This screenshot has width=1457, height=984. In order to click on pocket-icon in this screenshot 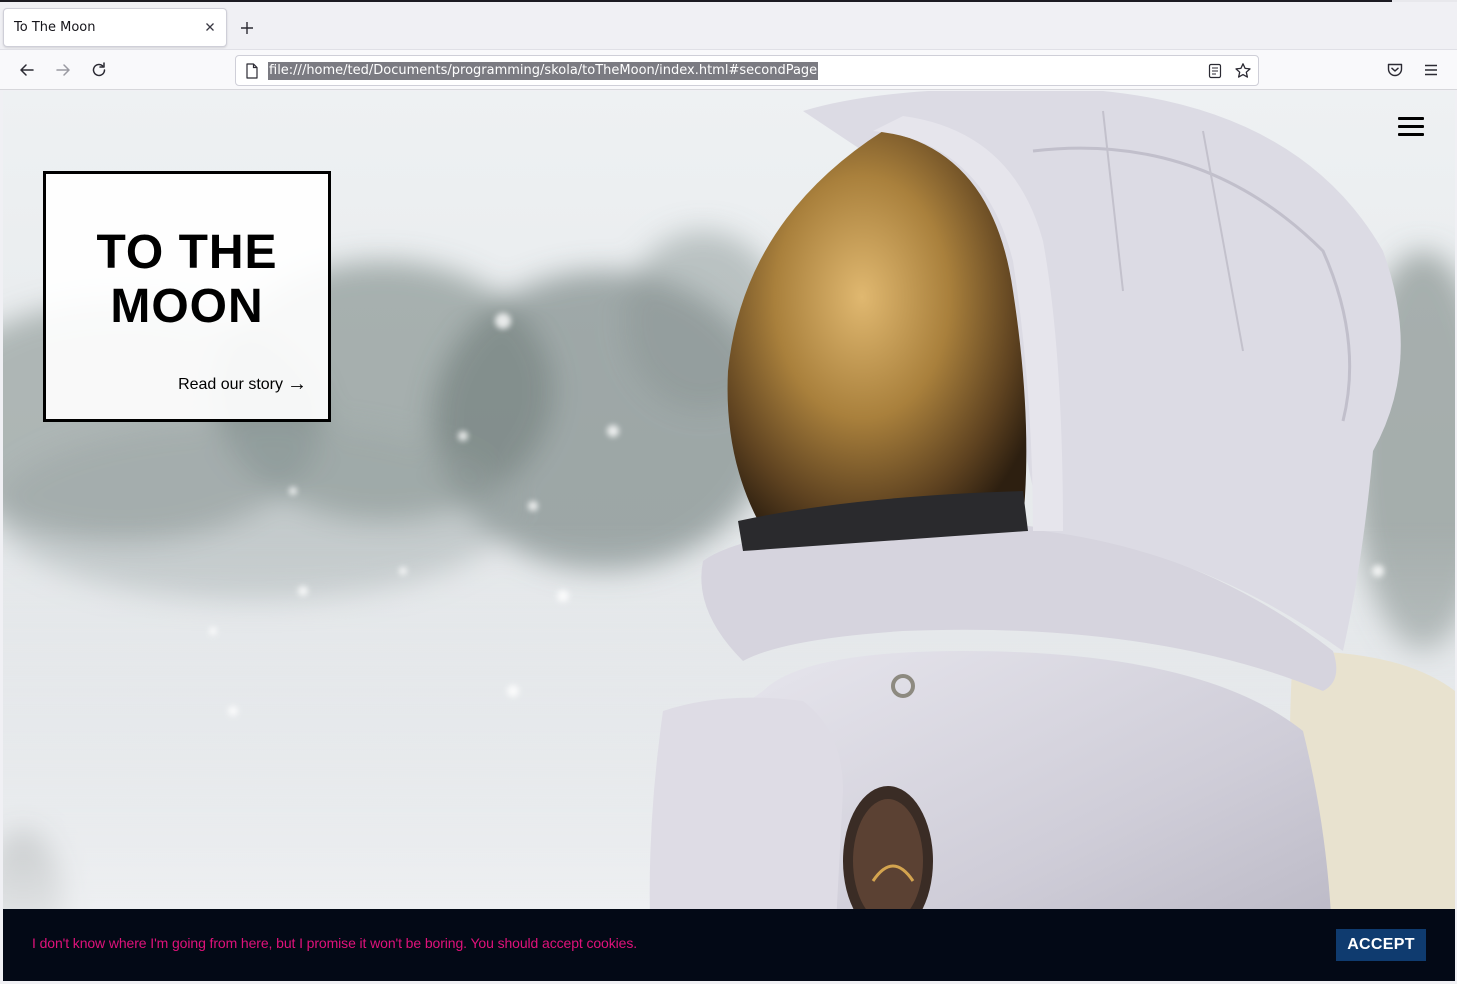, I will do `click(1395, 70)`.